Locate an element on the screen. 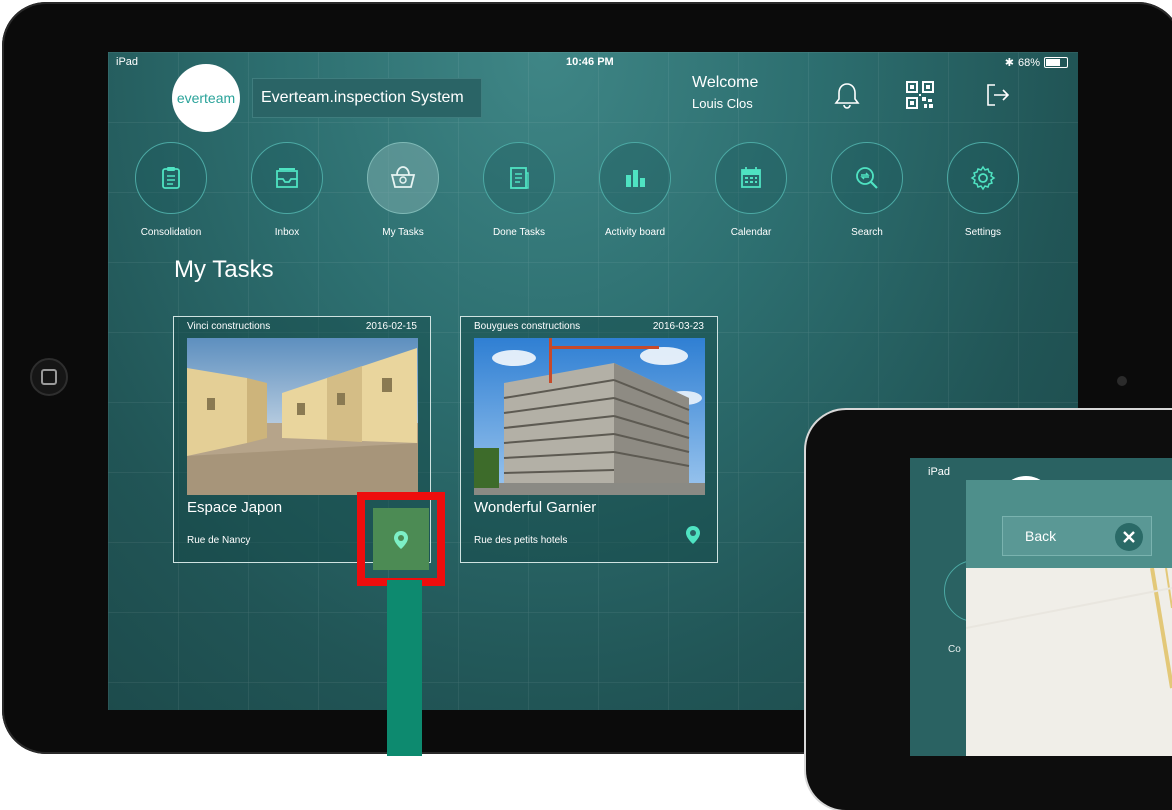  nav-consolidation: Consolidation is located at coordinates (171, 190).